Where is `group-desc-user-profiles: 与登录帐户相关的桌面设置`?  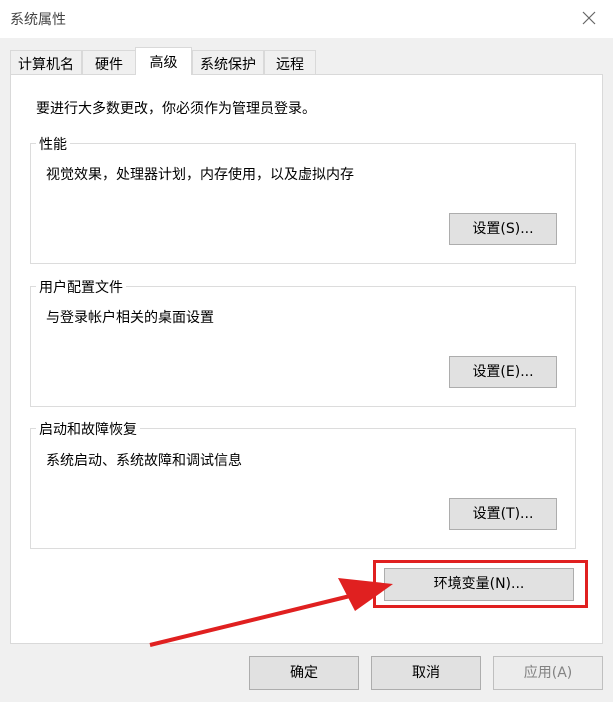
group-desc-user-profiles: 与登录帐户相关的桌面设置 is located at coordinates (130, 318).